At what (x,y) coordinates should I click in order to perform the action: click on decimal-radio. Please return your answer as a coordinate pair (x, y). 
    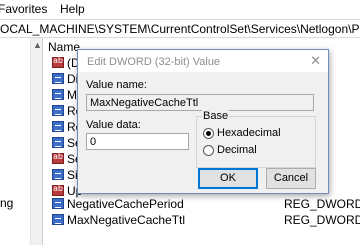
    Looking at the image, I should click on (208, 150).